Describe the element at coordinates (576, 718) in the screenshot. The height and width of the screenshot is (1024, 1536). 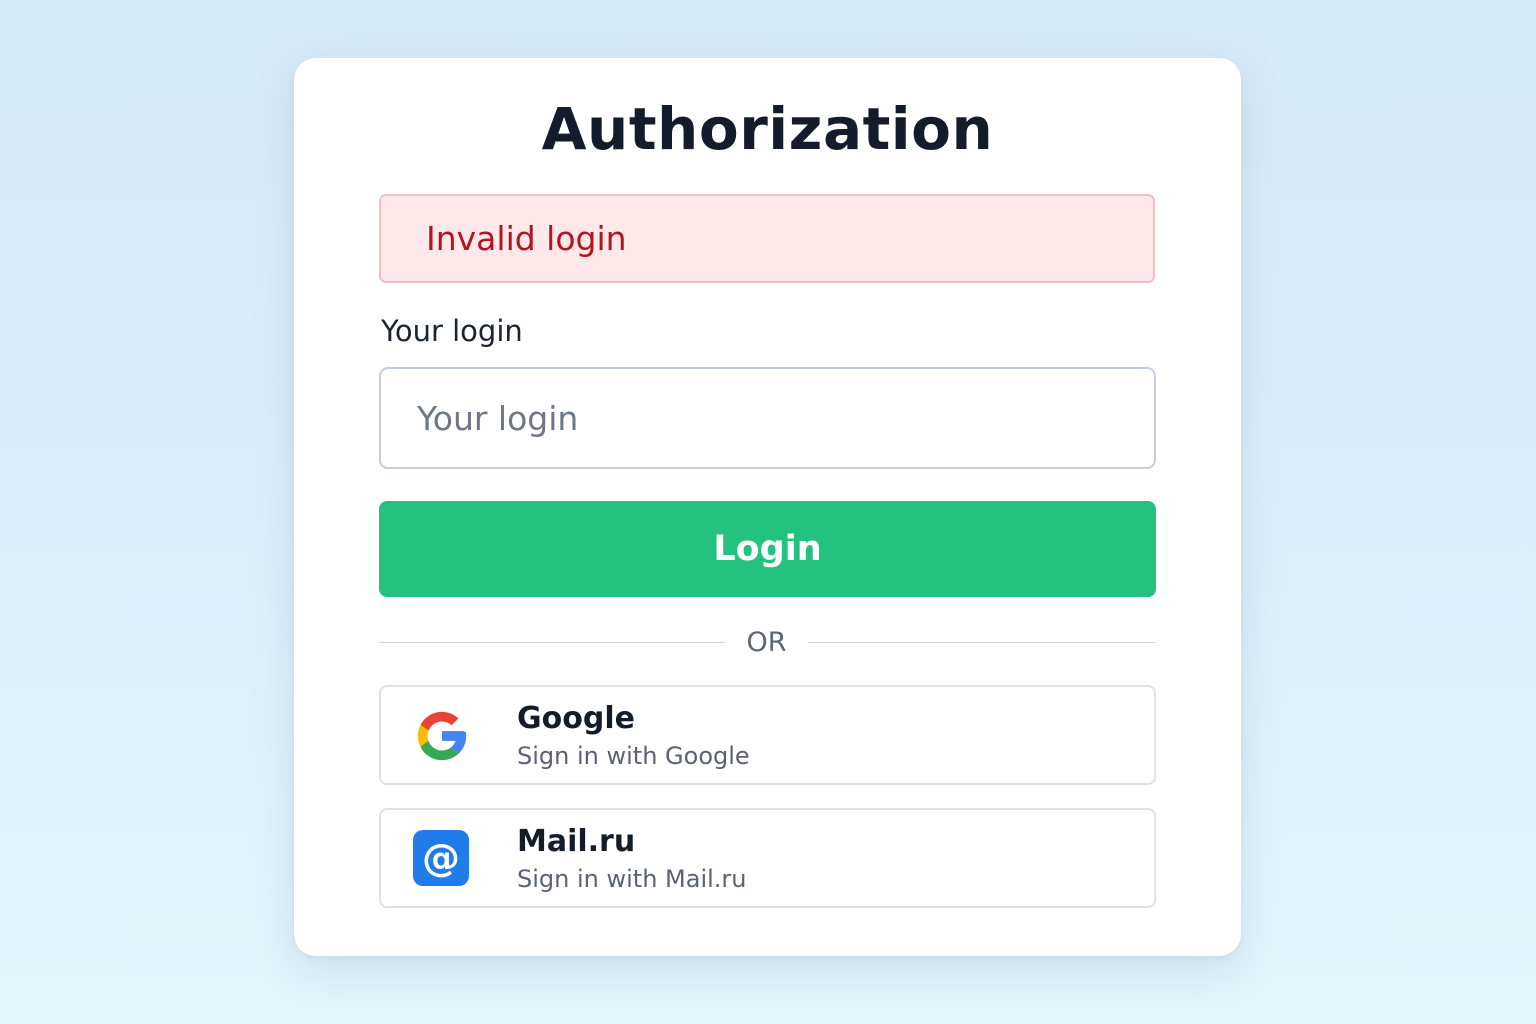
I see `google-provider-name: Google` at that location.